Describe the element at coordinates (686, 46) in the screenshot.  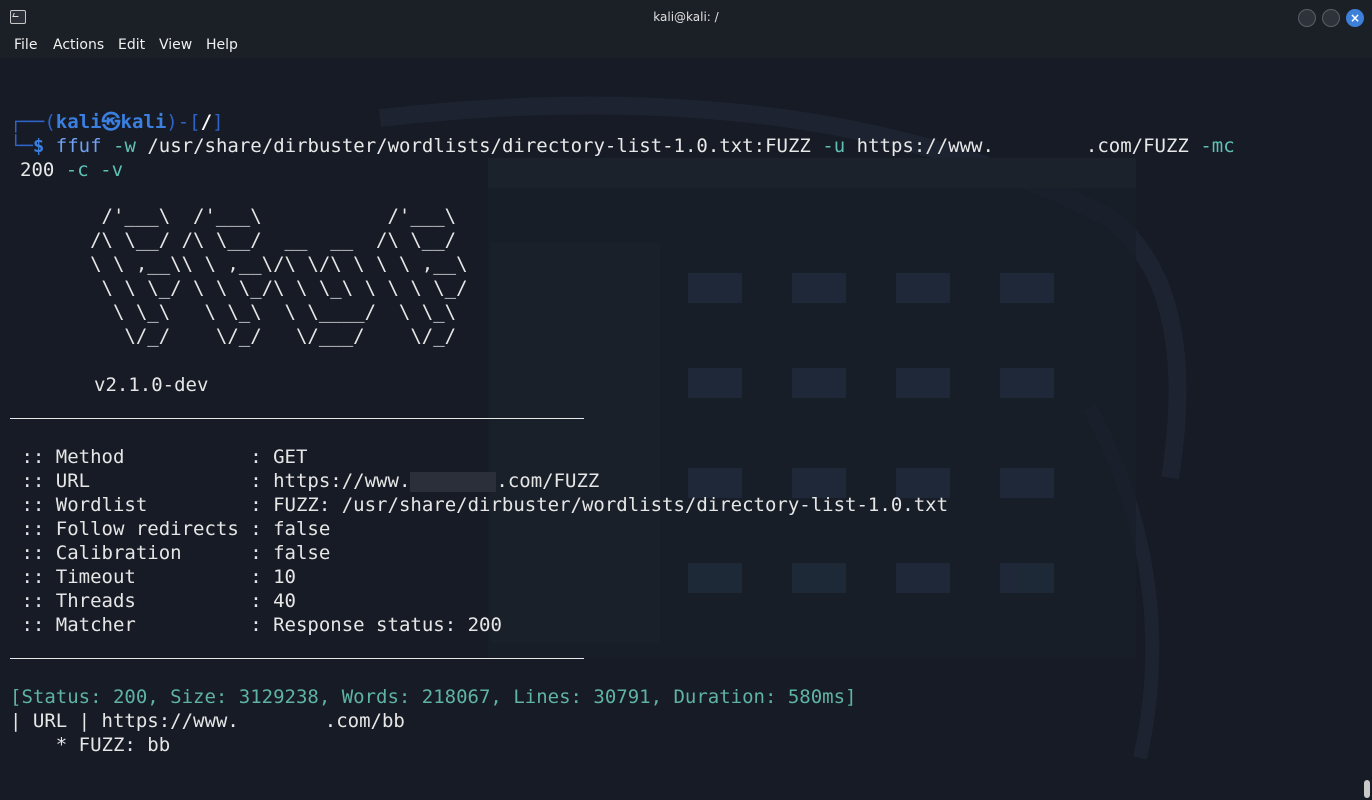
I see `menu-bar: File Actions Edit View Help` at that location.